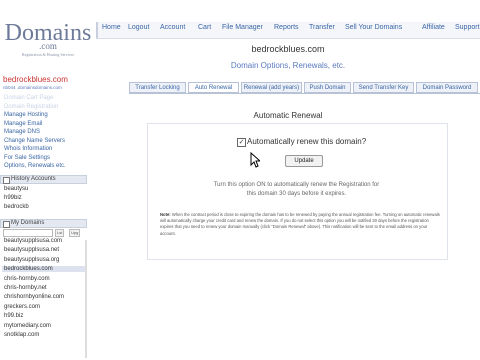 This screenshot has width=480, height=360. What do you see at coordinates (242, 27) in the screenshot?
I see `nav-link-file-manager: File Manager` at bounding box center [242, 27].